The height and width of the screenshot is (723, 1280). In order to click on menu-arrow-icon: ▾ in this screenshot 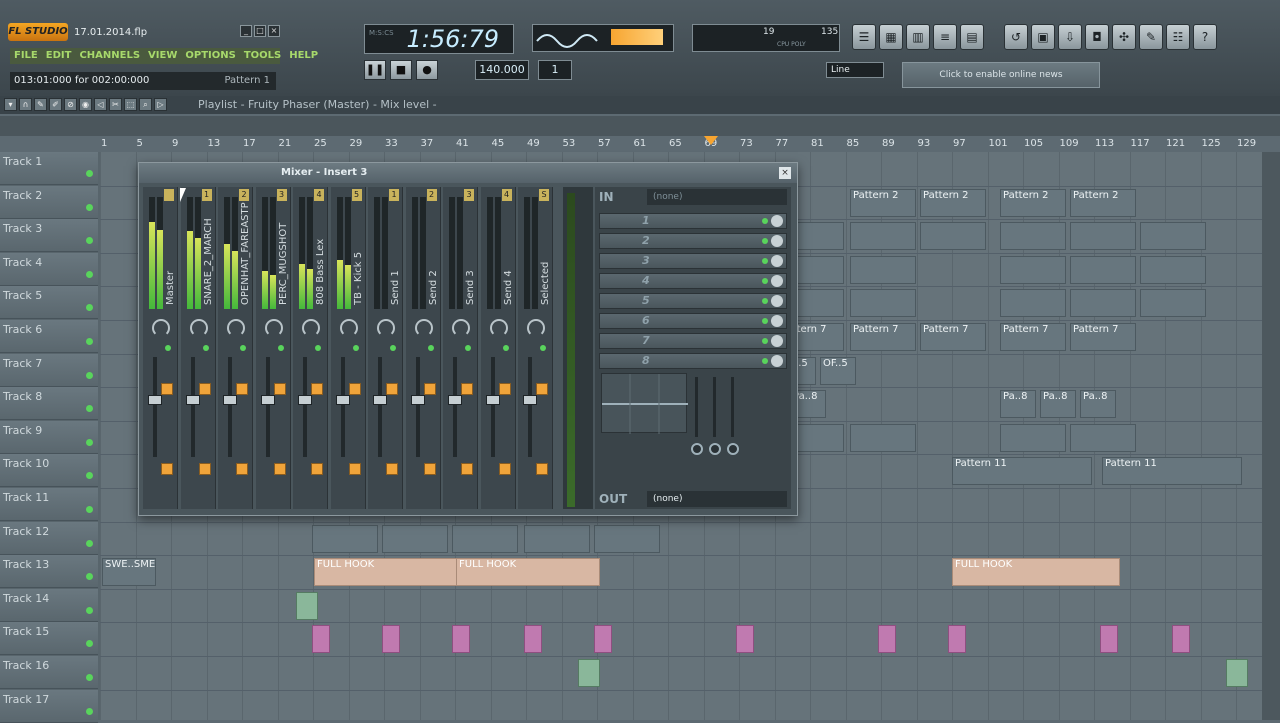, I will do `click(10, 104)`.